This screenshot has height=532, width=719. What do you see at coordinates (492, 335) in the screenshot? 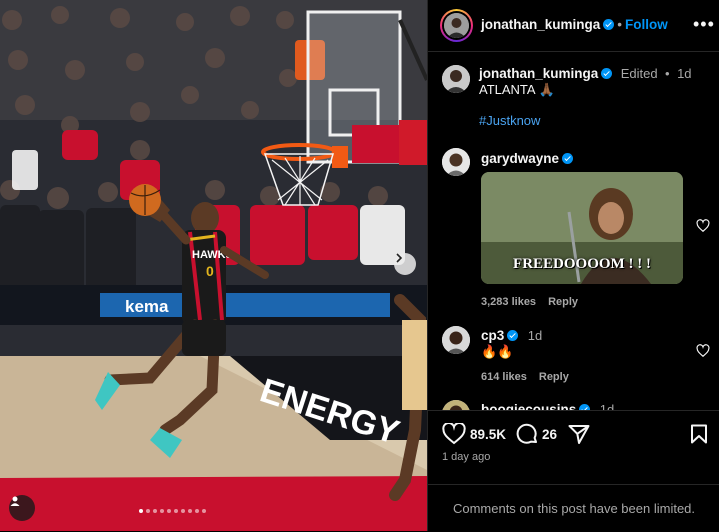
I see `comment-username: cp3` at bounding box center [492, 335].